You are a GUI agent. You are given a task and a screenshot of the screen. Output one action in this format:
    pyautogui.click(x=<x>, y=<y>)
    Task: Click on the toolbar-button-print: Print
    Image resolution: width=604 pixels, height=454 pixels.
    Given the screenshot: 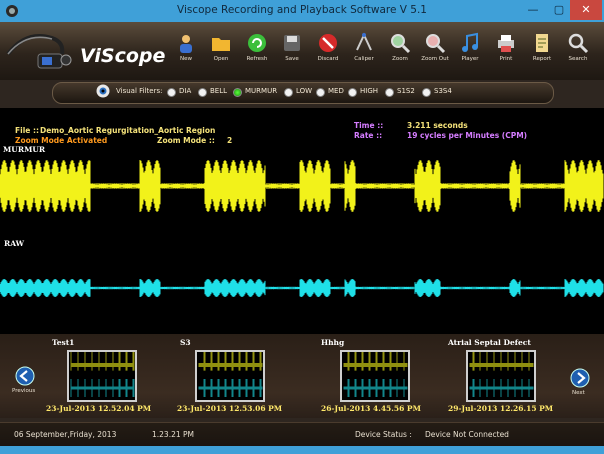 What is the action you would take?
    pyautogui.click(x=506, y=50)
    